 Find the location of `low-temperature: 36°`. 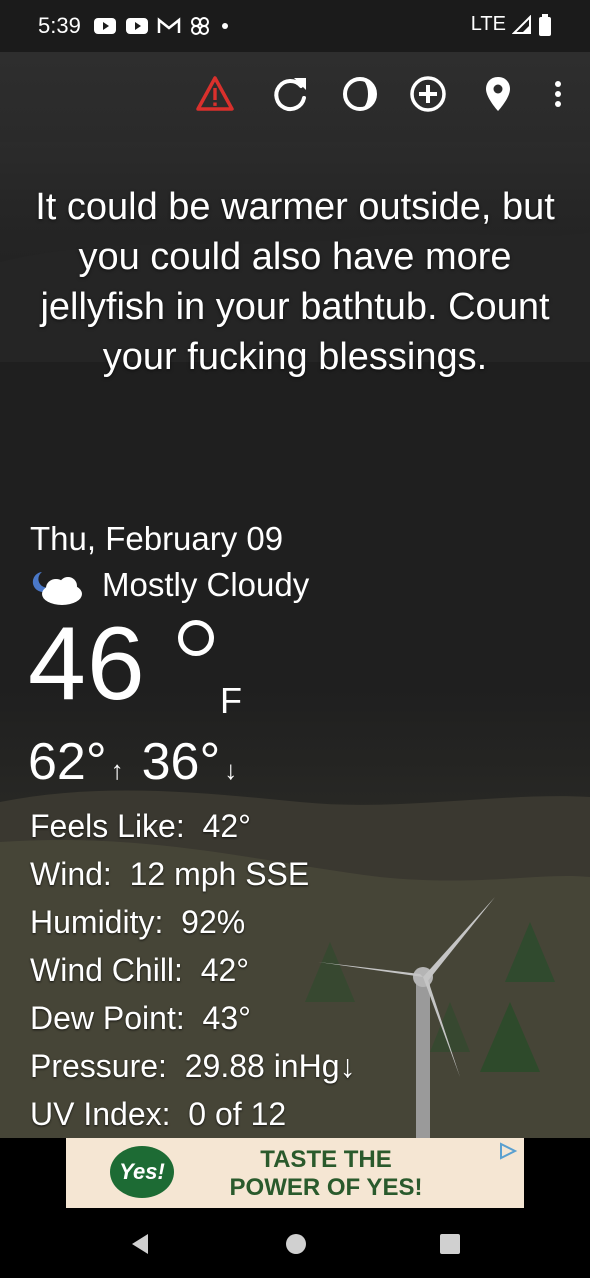

low-temperature: 36° is located at coordinates (181, 762).